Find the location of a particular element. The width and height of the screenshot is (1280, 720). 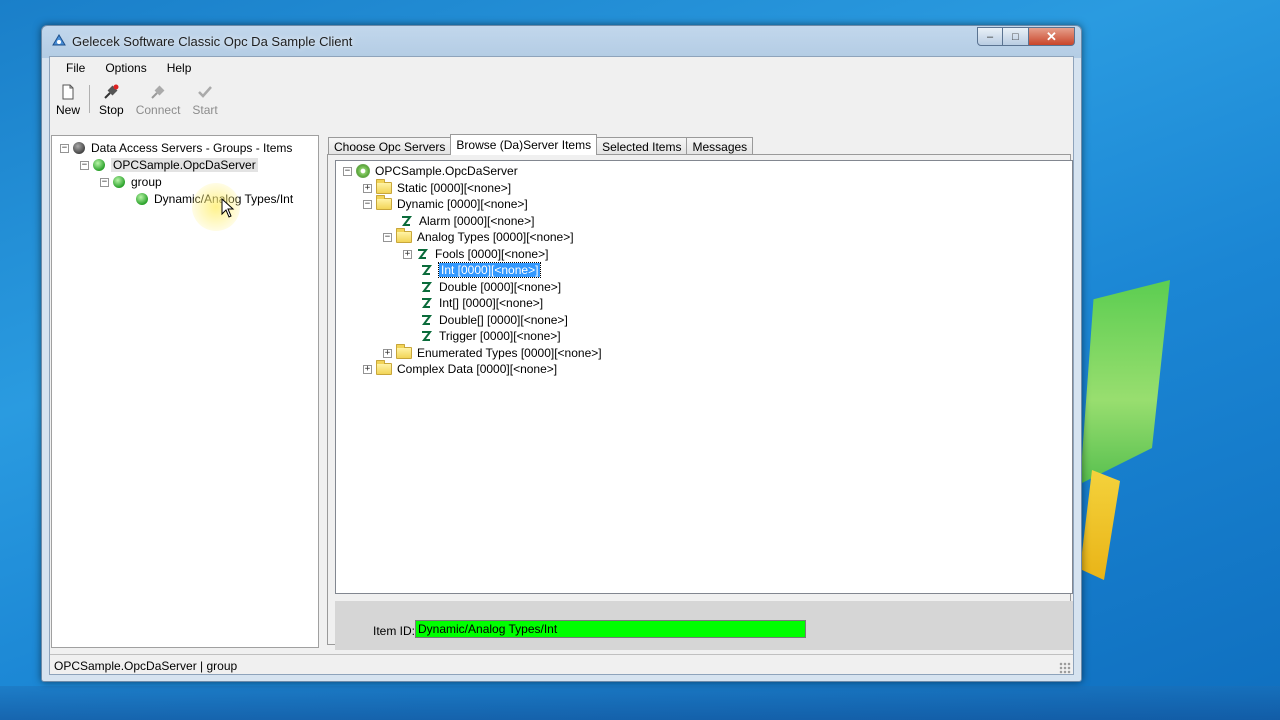

tree-node-server: − OPCSample.OpcDaServer is located at coordinates (169, 165).